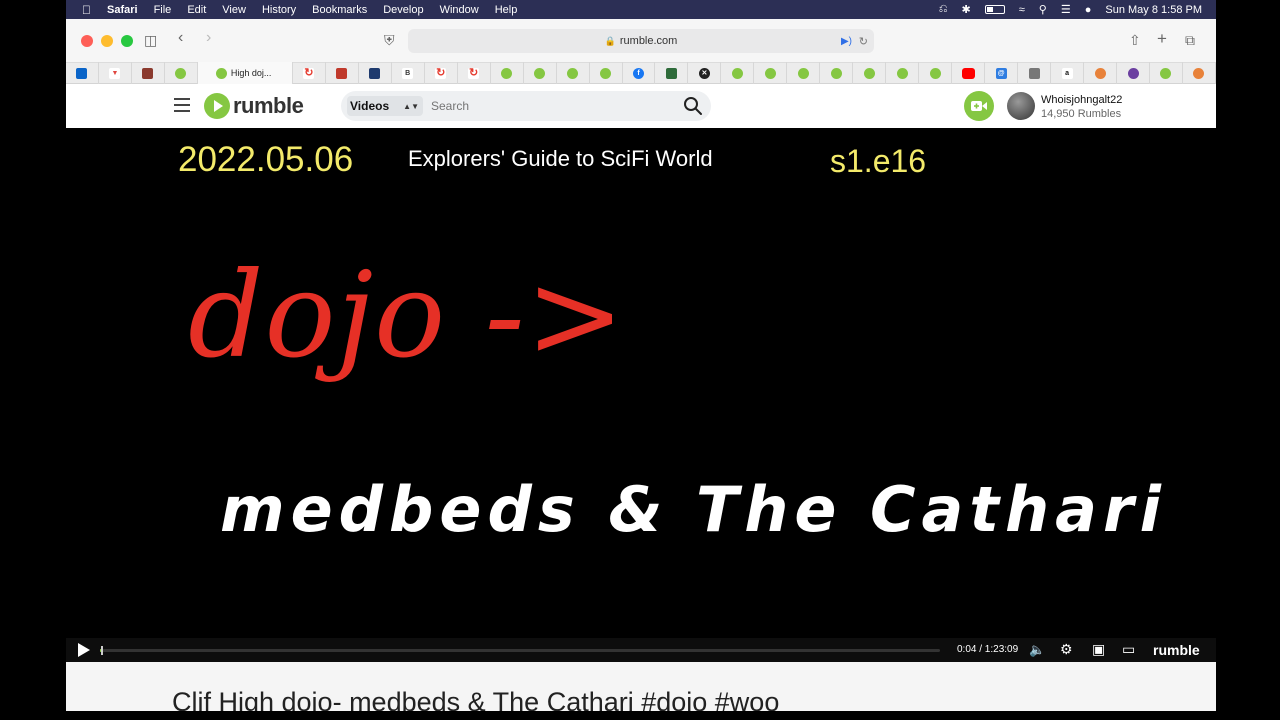  What do you see at coordinates (1043, 9) in the screenshot?
I see `spotlight-icon: ⚲` at bounding box center [1043, 9].